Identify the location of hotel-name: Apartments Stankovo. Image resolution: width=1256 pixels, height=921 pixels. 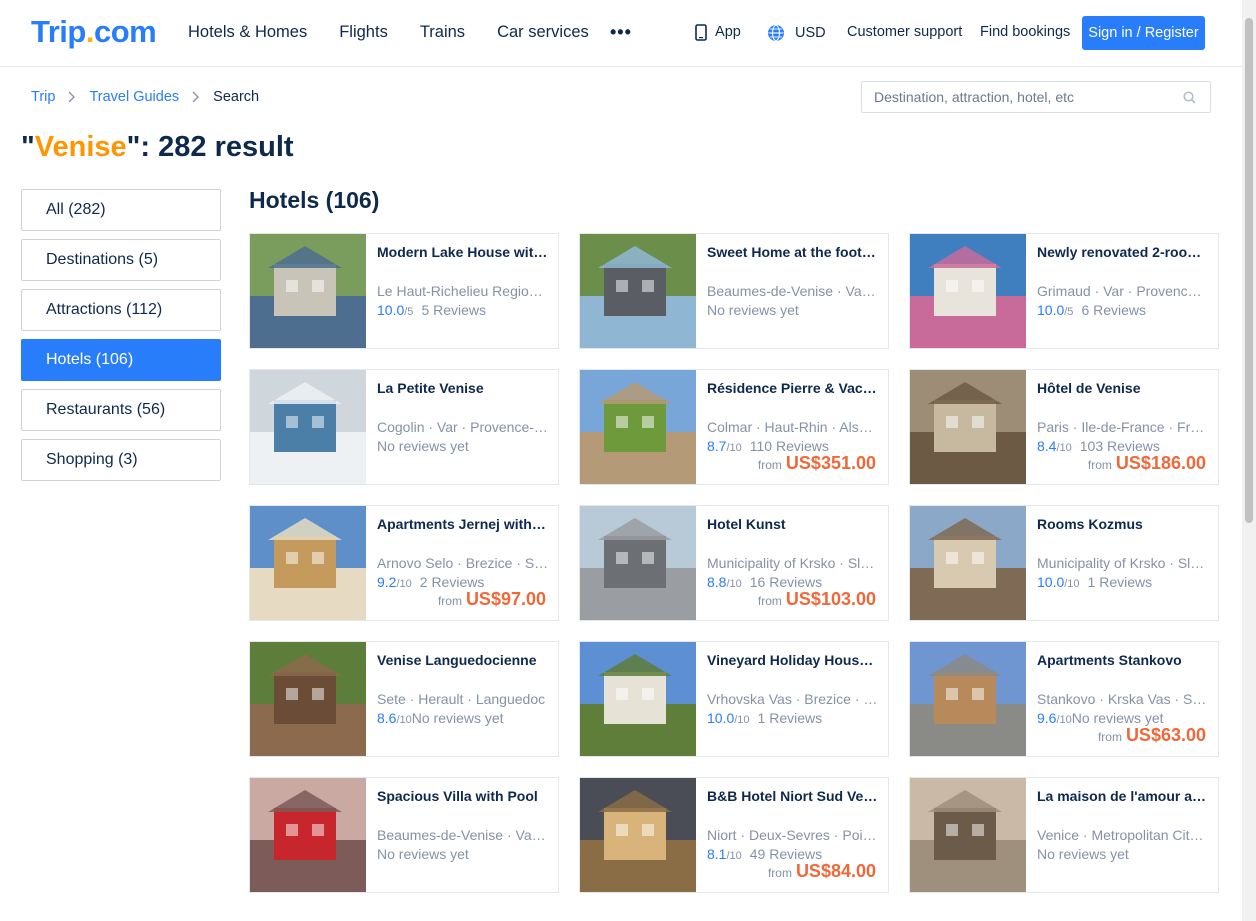
(1123, 661).